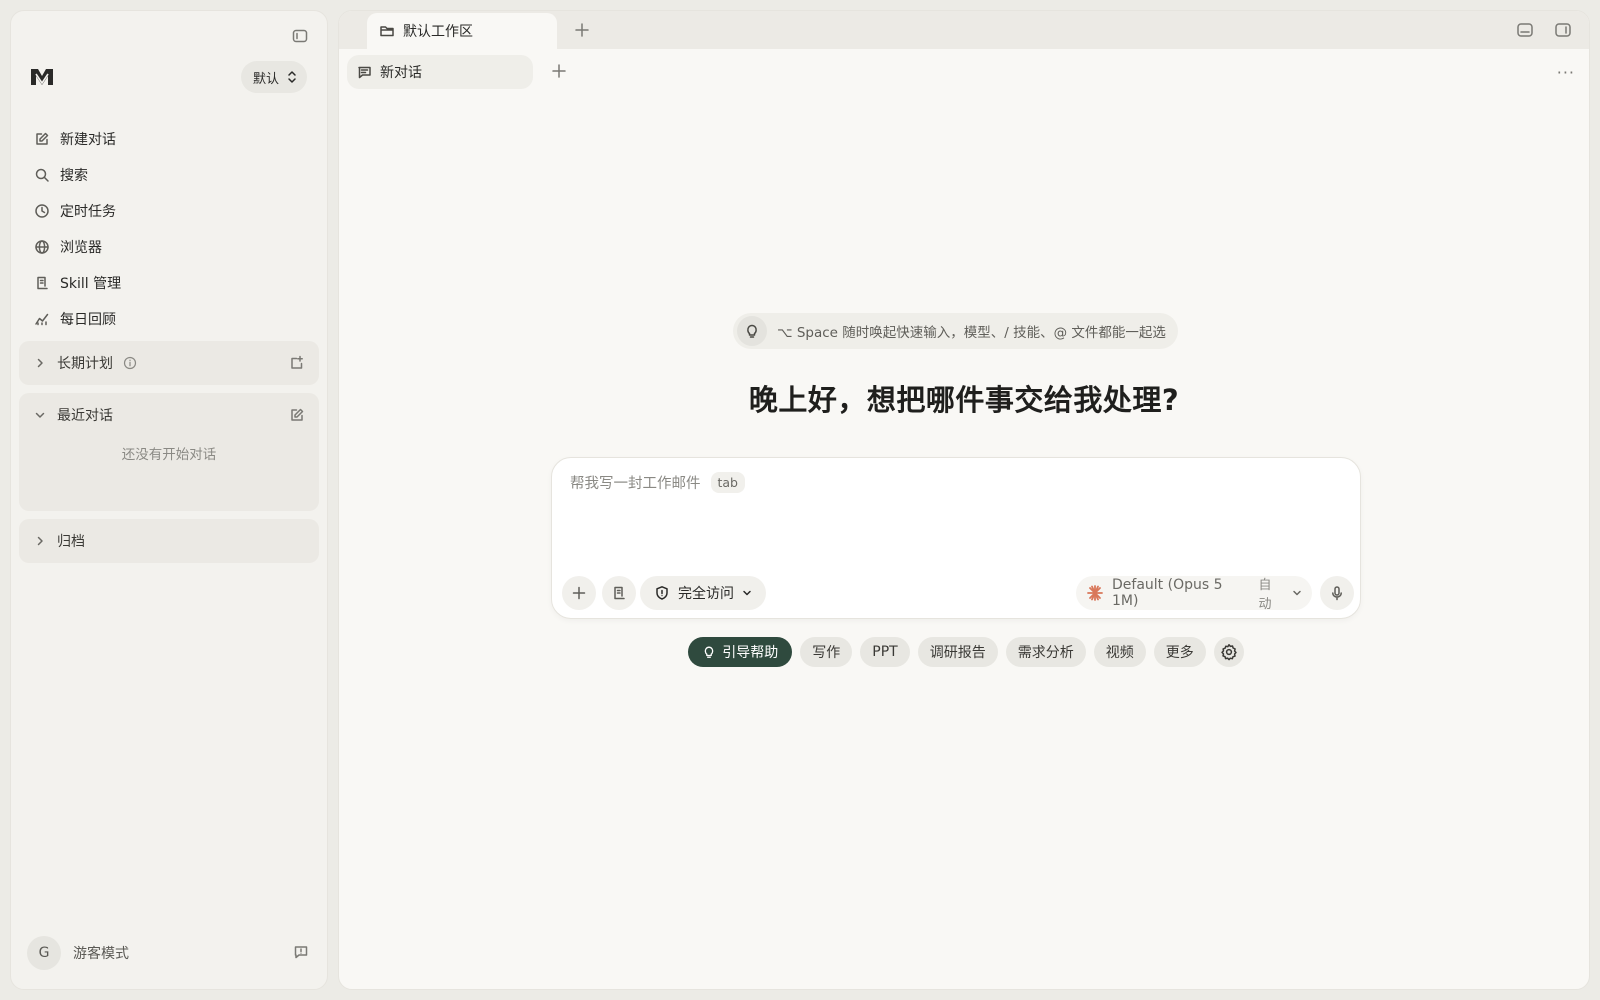  Describe the element at coordinates (662, 593) in the screenshot. I see `shield-icon` at that location.